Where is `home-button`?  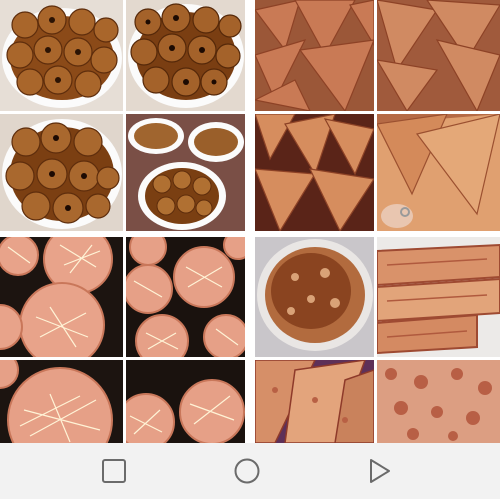 home-button is located at coordinates (247, 471).